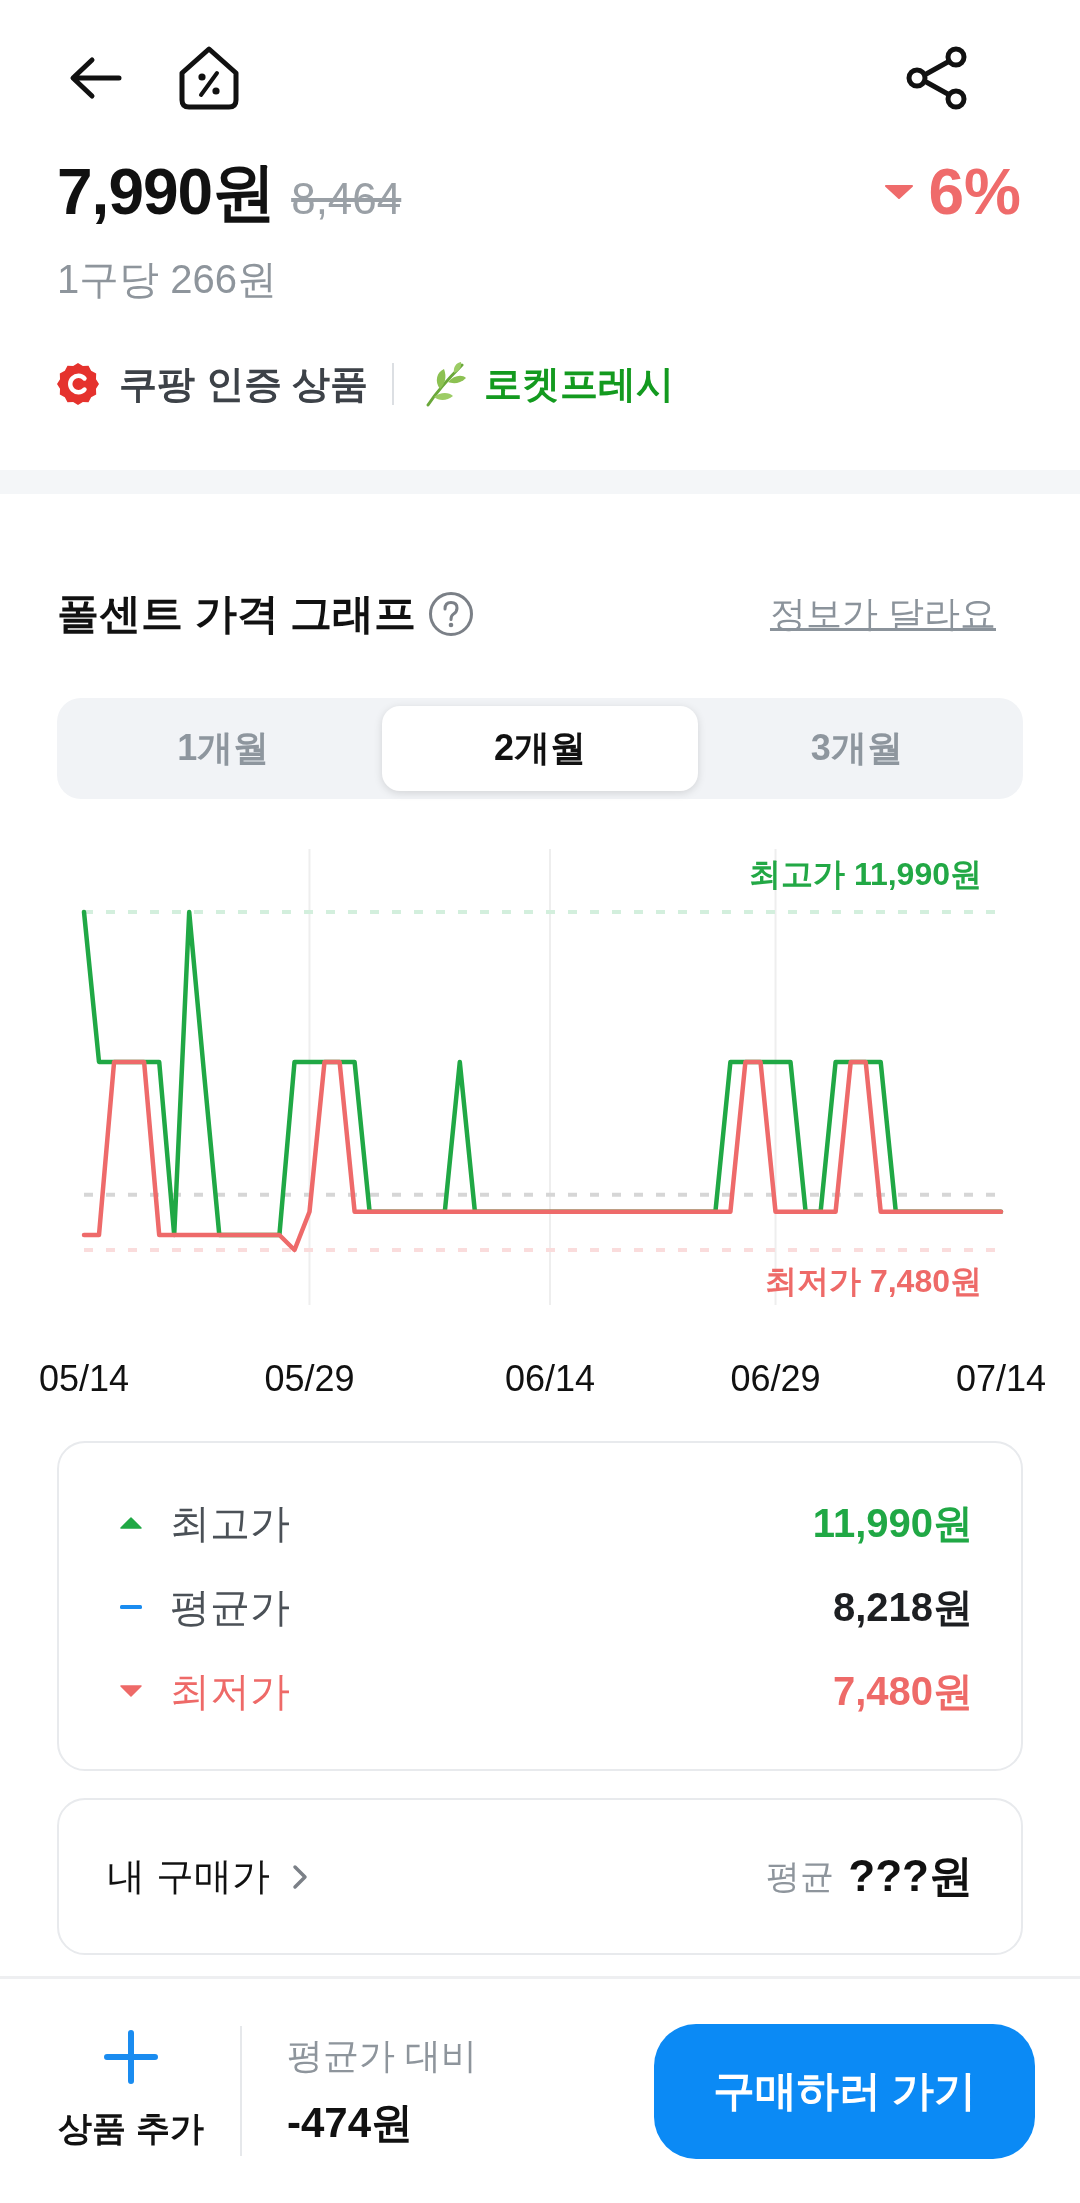 This screenshot has width=1080, height=2203. What do you see at coordinates (974, 192) in the screenshot?
I see `discount-percent: 6%` at bounding box center [974, 192].